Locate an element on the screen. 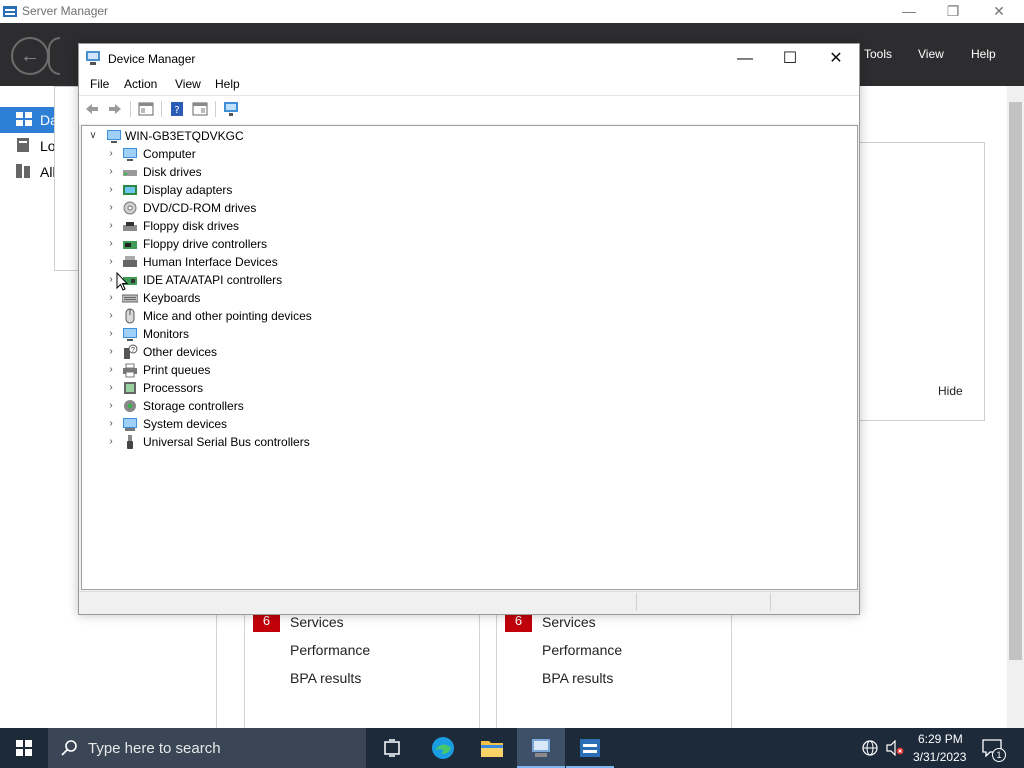 The height and width of the screenshot is (768, 1024). usb-icon is located at coordinates (130, 442).